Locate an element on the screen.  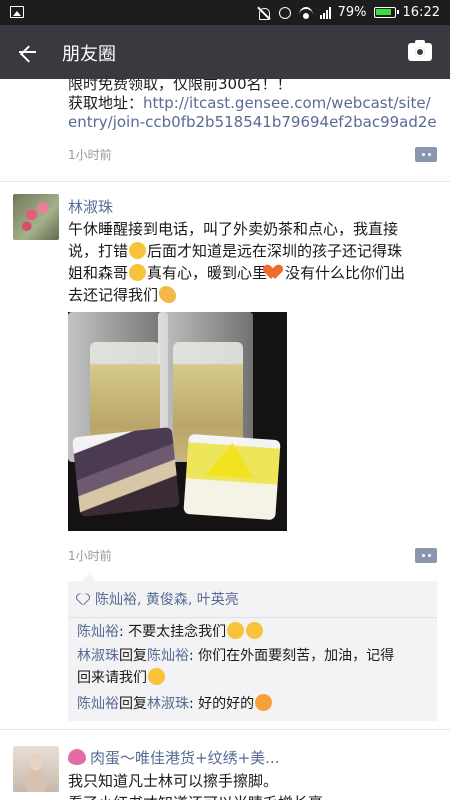
emoji-wrong-icon is located at coordinates (138, 250).